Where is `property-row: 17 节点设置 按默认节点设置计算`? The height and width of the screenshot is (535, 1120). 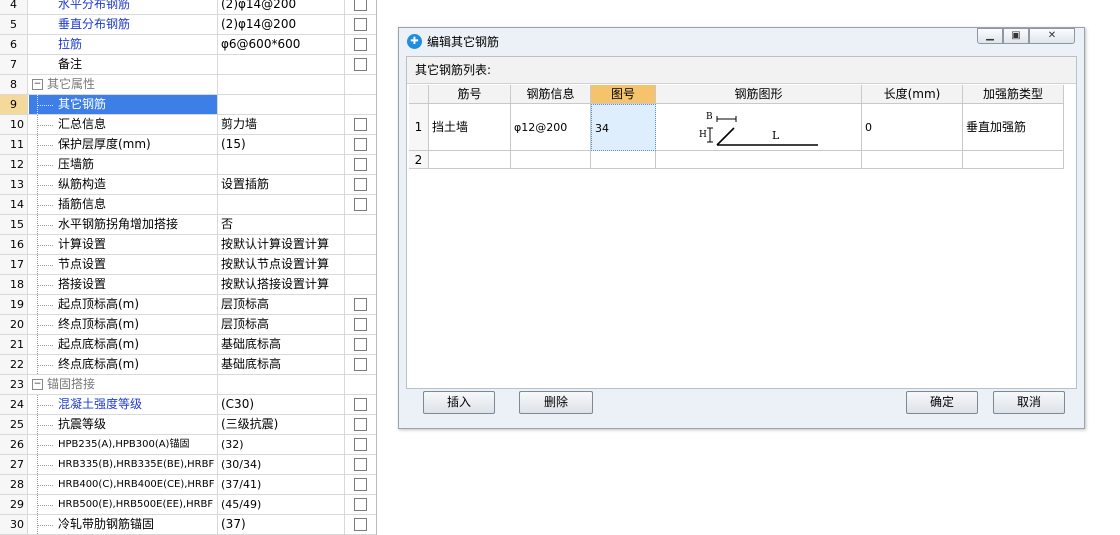 property-row: 17 节点设置 按默认节点设置计算 is located at coordinates (188, 265).